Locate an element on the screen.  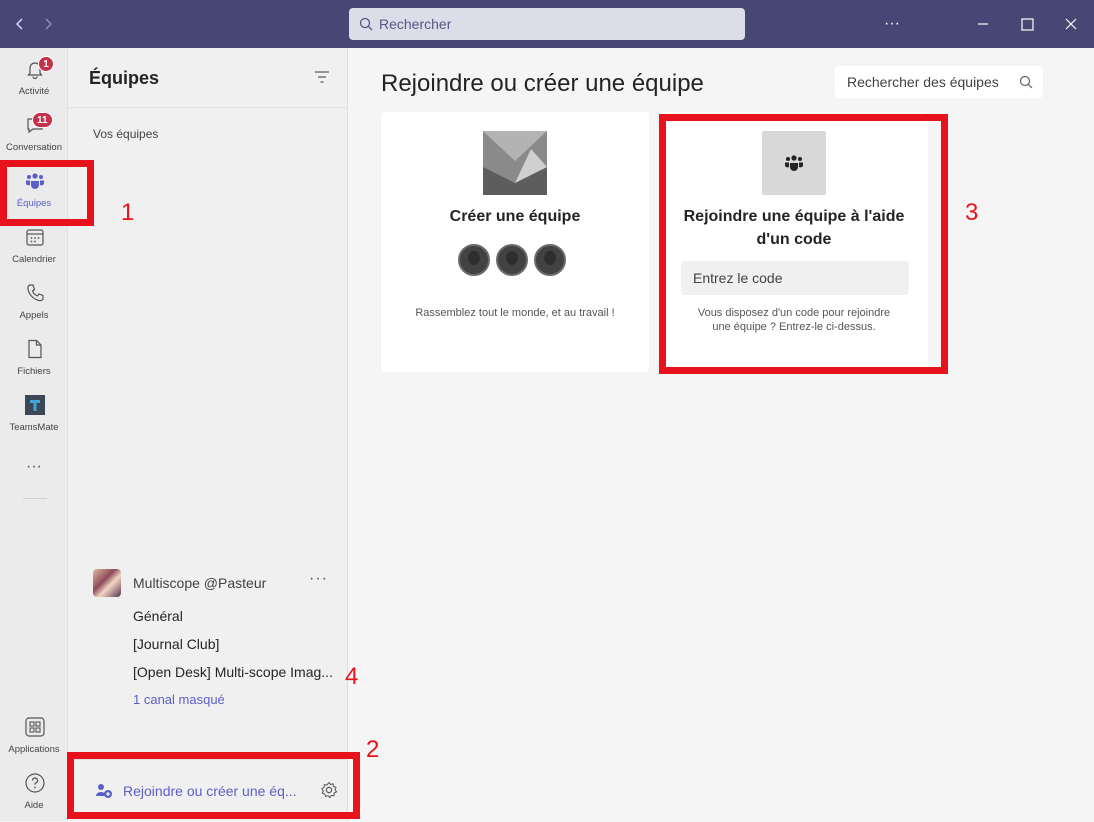
conversation-badge: 11 is located at coordinates (42, 120).